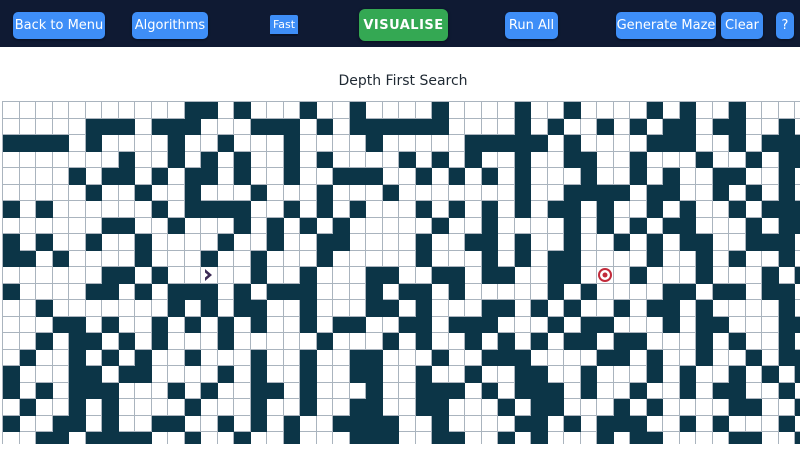  What do you see at coordinates (170, 25) in the screenshot?
I see `algorithms-button: Algorithms` at bounding box center [170, 25].